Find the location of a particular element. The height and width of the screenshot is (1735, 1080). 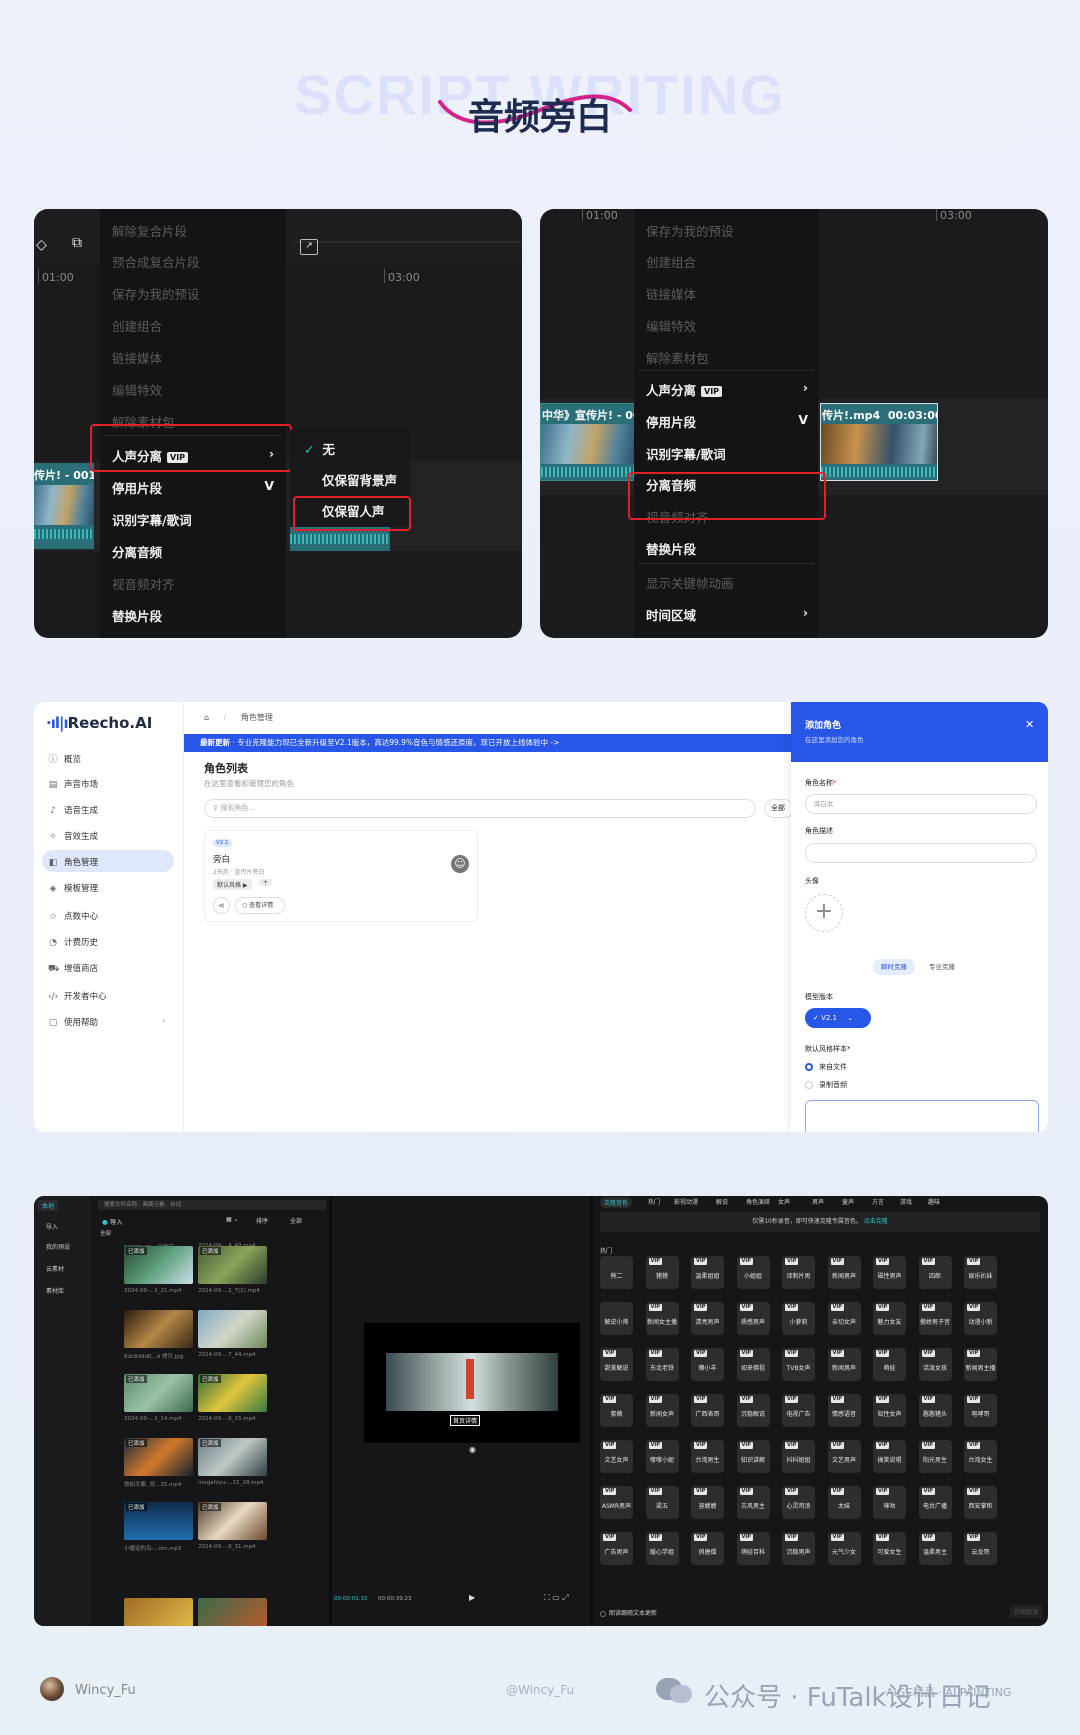

voice-item: VIP 搞笑说唱 is located at coordinates (889, 1456).